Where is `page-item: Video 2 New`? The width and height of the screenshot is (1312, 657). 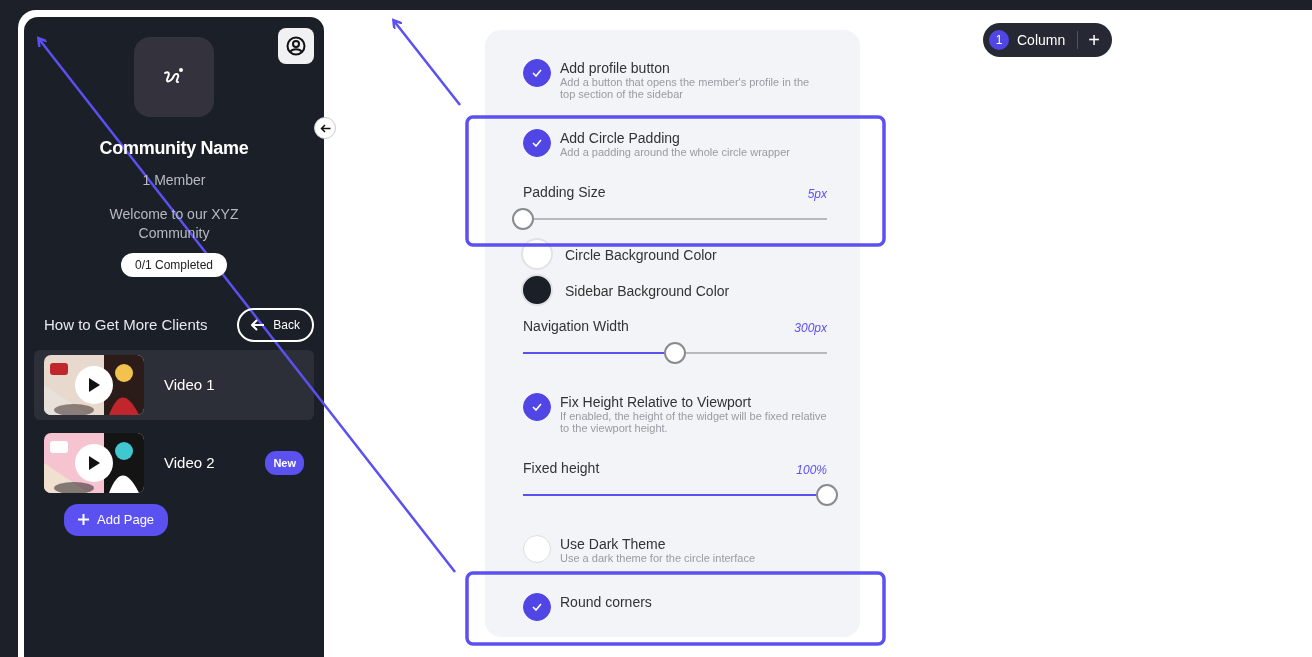
page-item: Video 2 New is located at coordinates (174, 463).